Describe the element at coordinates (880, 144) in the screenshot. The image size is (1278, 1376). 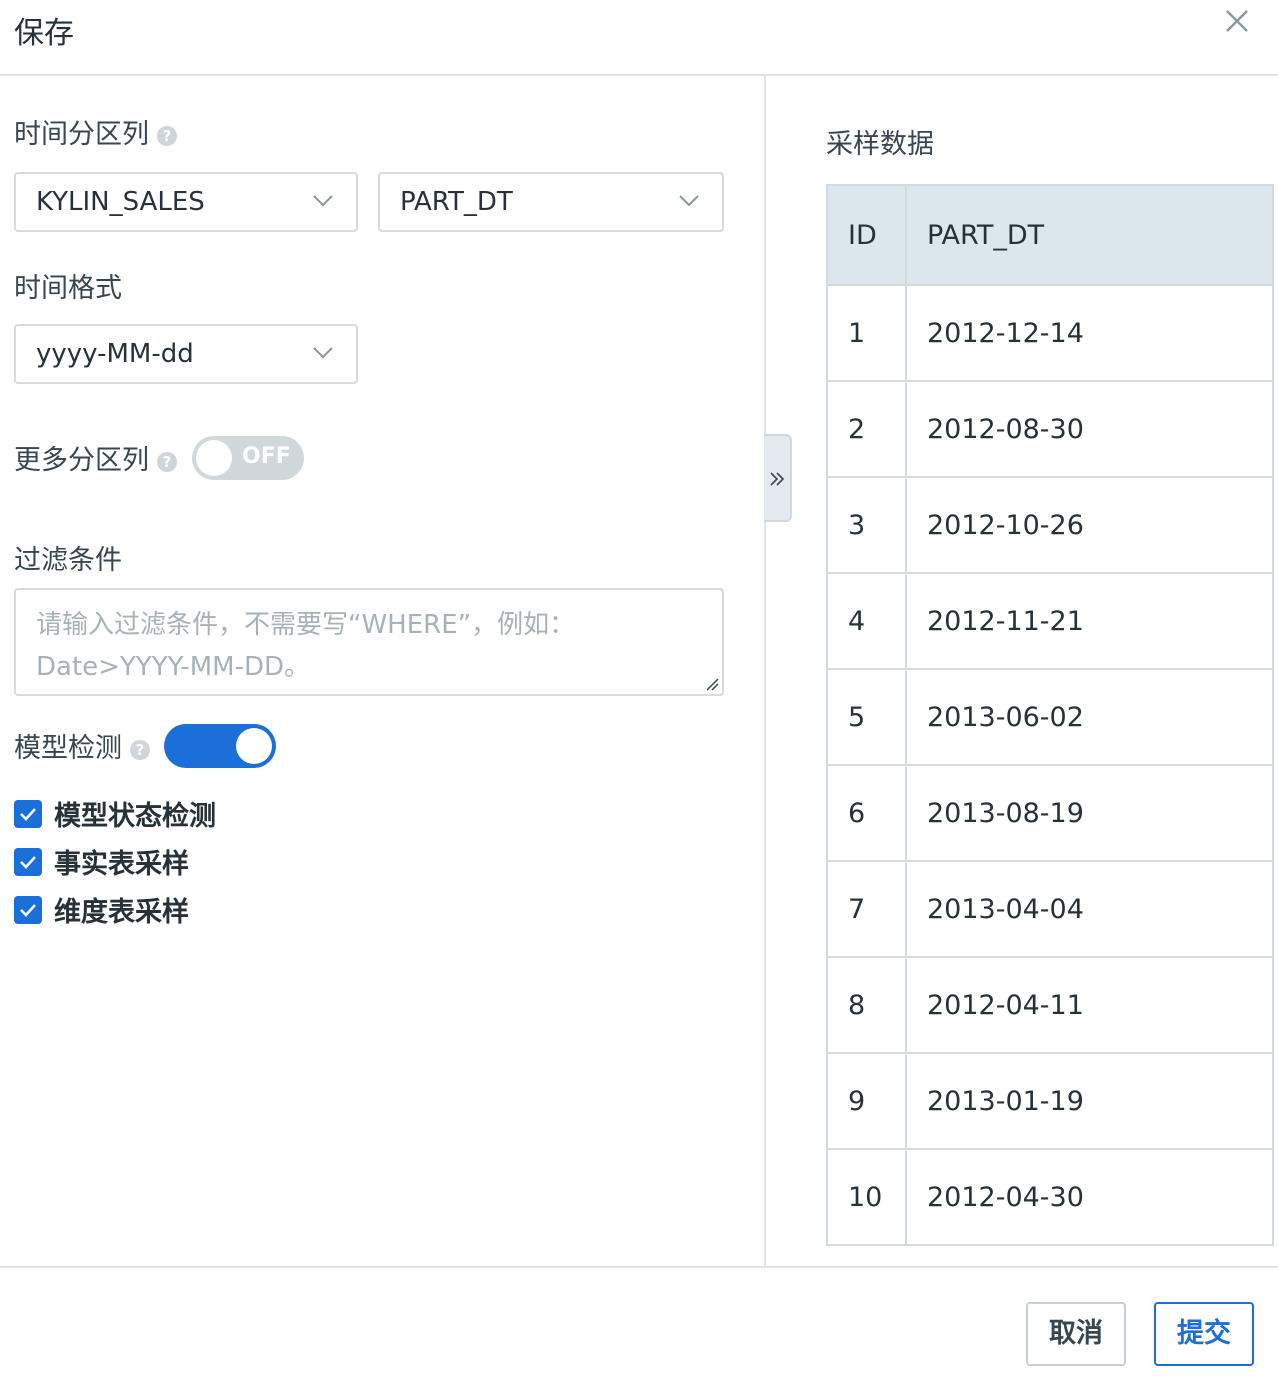
I see `sample-title: 采样数据` at that location.